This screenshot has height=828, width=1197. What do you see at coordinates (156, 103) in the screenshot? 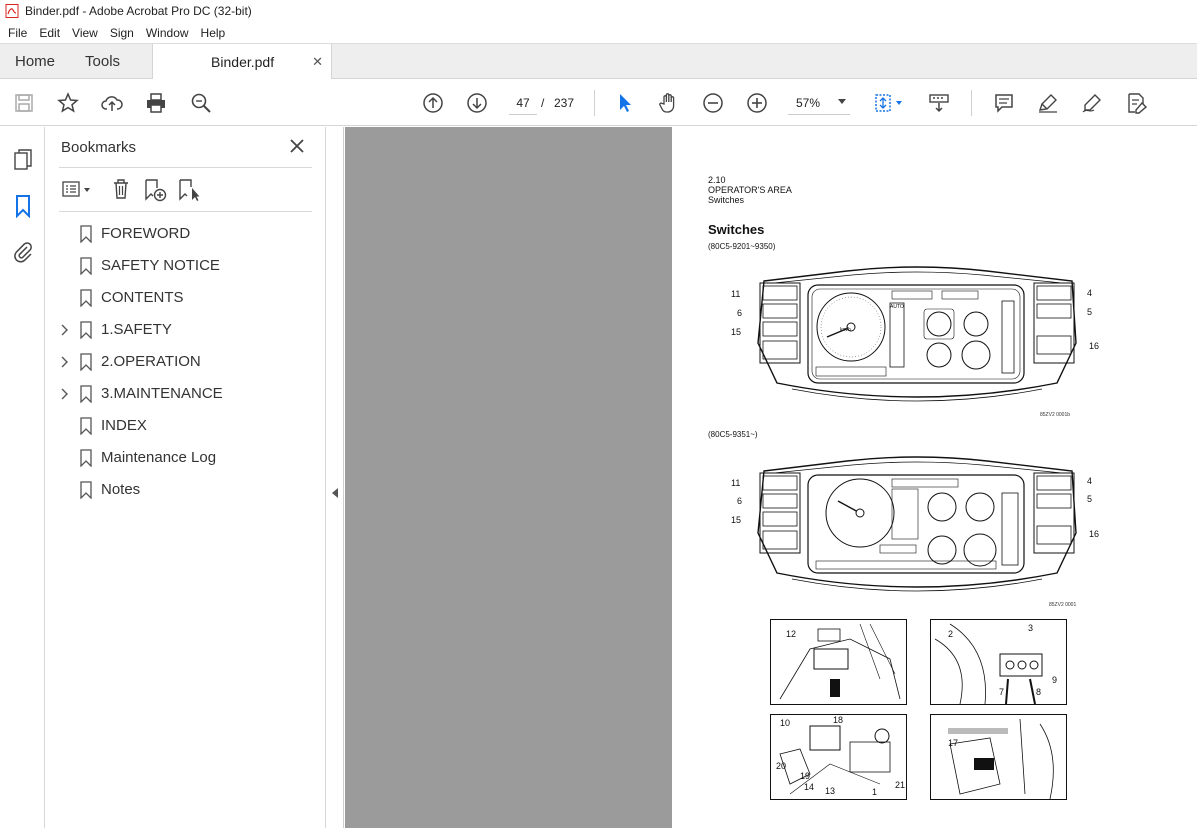
I see `print-icon` at bounding box center [156, 103].